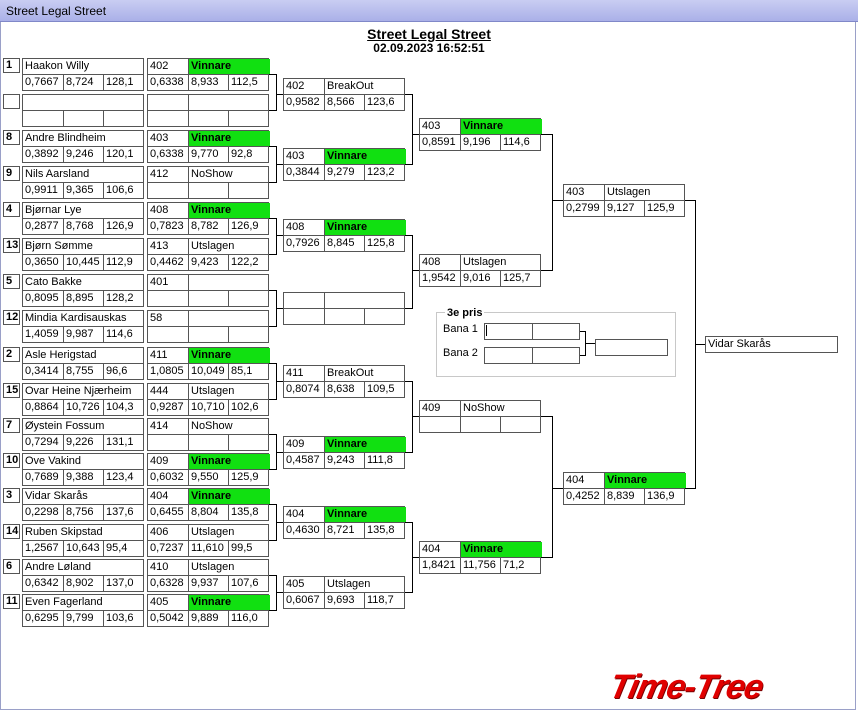 The height and width of the screenshot is (711, 858). I want to click on racer-stats: 0,3650 10,445 112,9, so click(83, 262).